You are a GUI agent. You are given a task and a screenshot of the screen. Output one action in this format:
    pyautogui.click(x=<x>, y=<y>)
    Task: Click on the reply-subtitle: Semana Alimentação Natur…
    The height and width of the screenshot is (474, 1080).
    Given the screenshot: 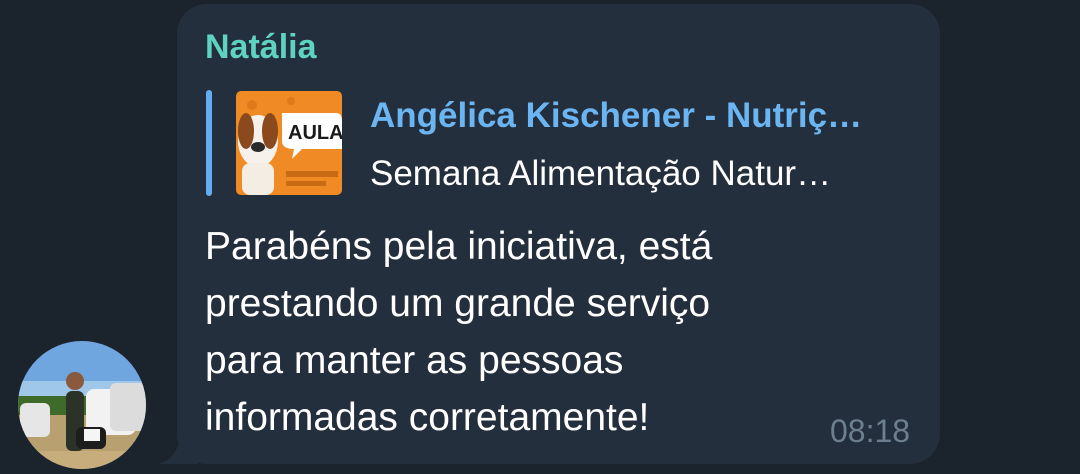 What is the action you would take?
    pyautogui.click(x=601, y=173)
    